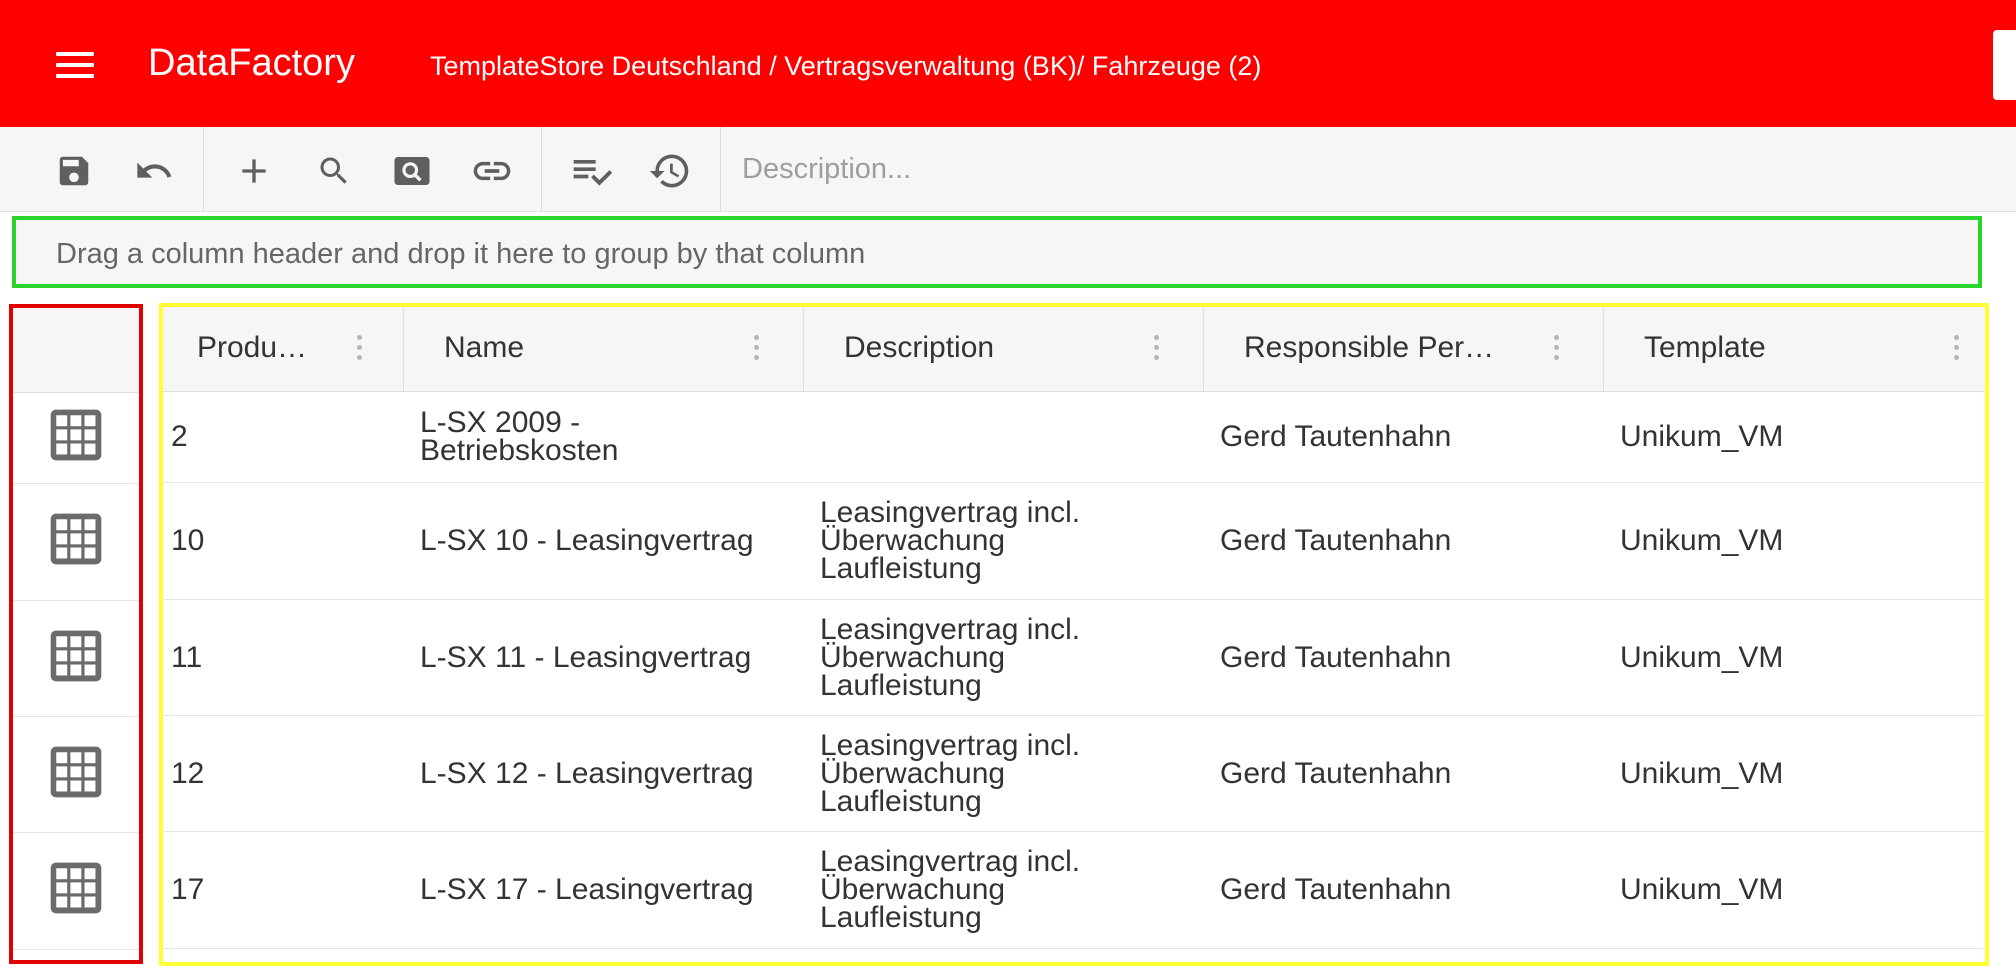 The image size is (2016, 974). I want to click on cell-name: L-SX 10 - Leasingvertrag, so click(610, 541).